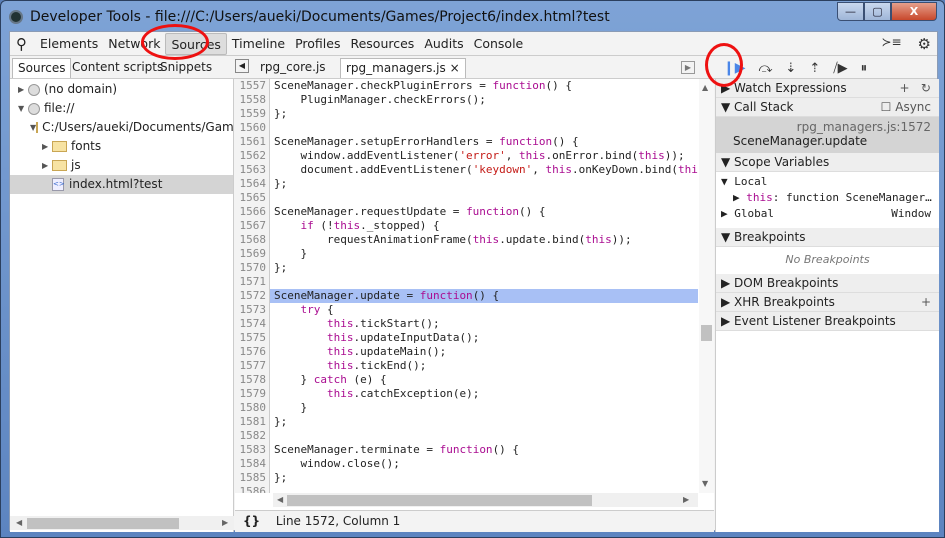 This screenshot has height=538, width=945. What do you see at coordinates (455, 68) in the screenshot?
I see `close-tab-icon: ×` at bounding box center [455, 68].